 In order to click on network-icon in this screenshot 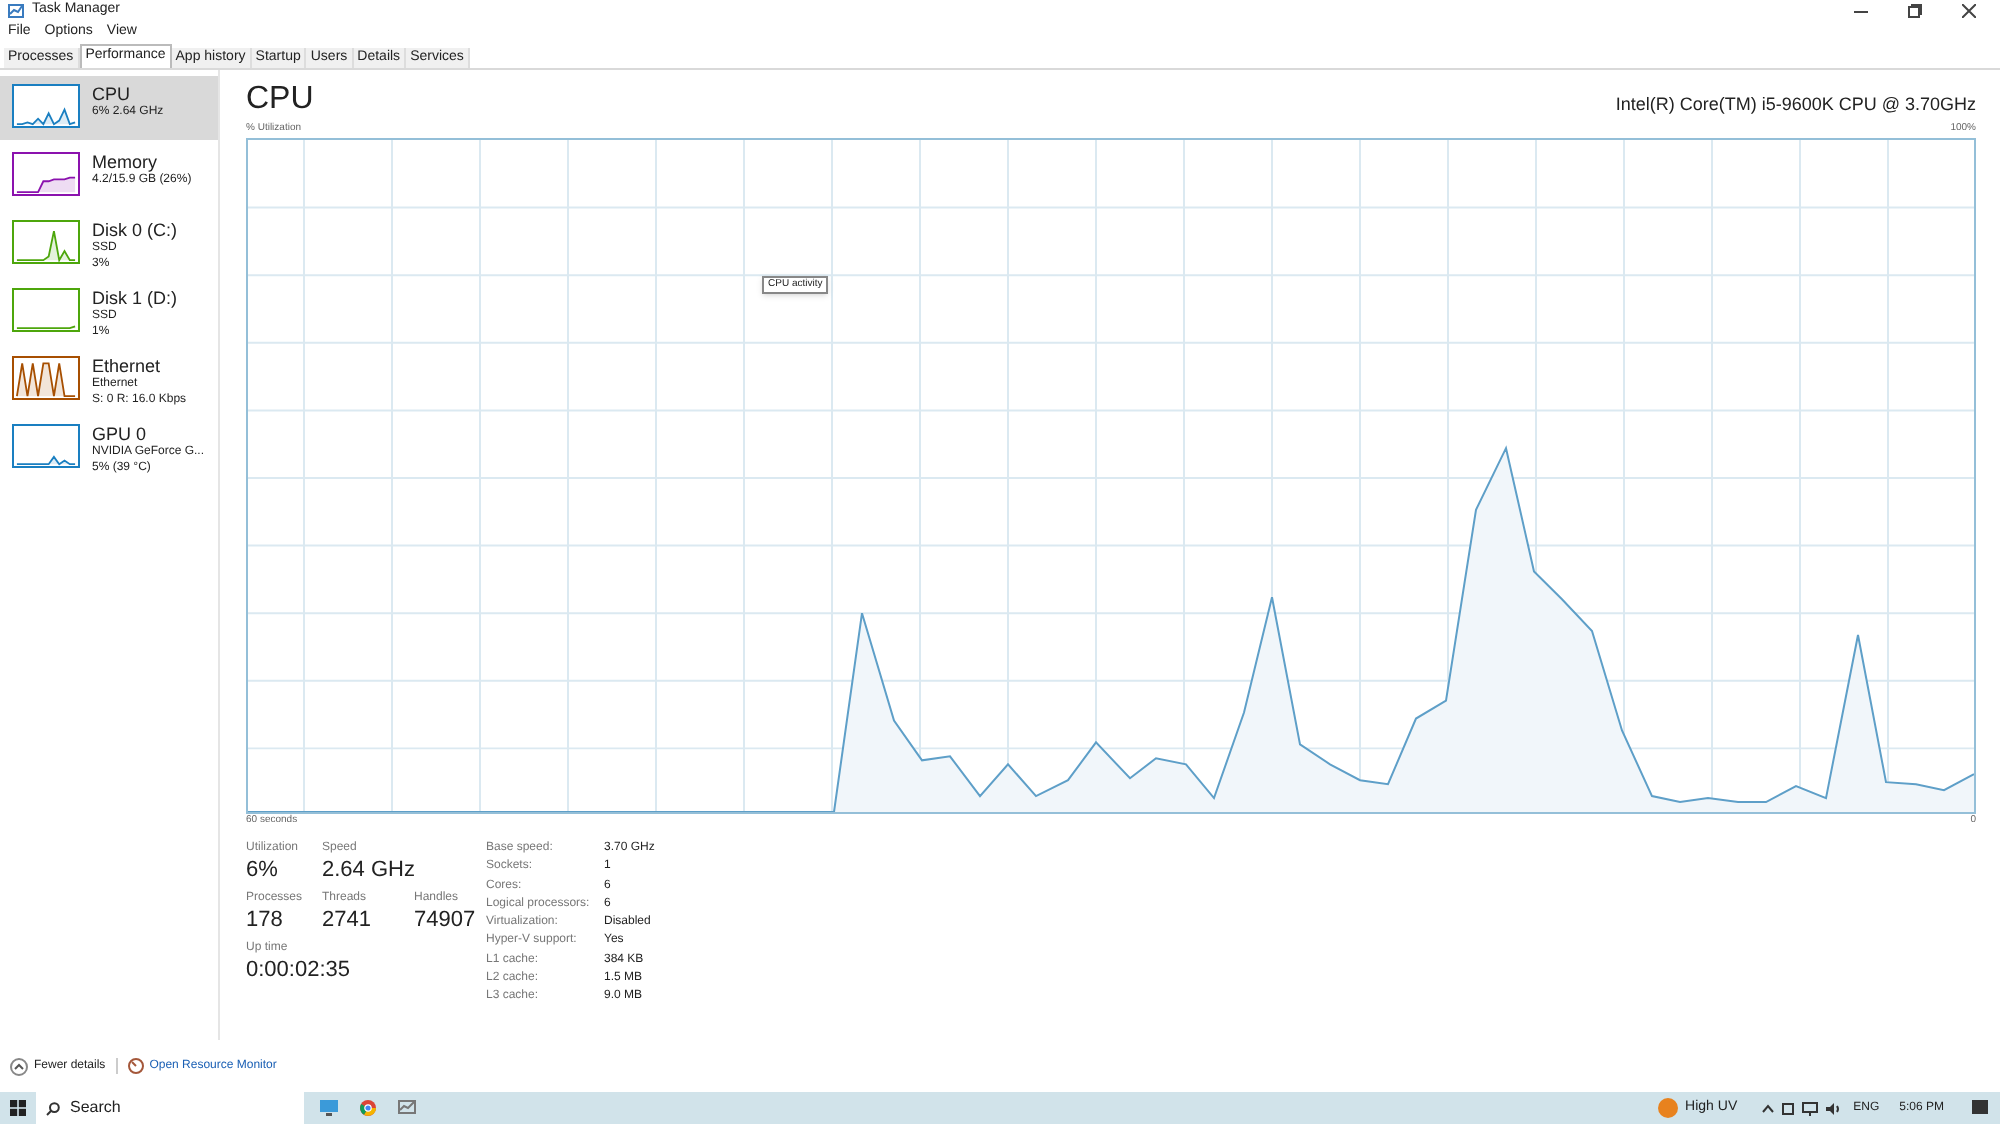, I will do `click(1809, 1108)`.